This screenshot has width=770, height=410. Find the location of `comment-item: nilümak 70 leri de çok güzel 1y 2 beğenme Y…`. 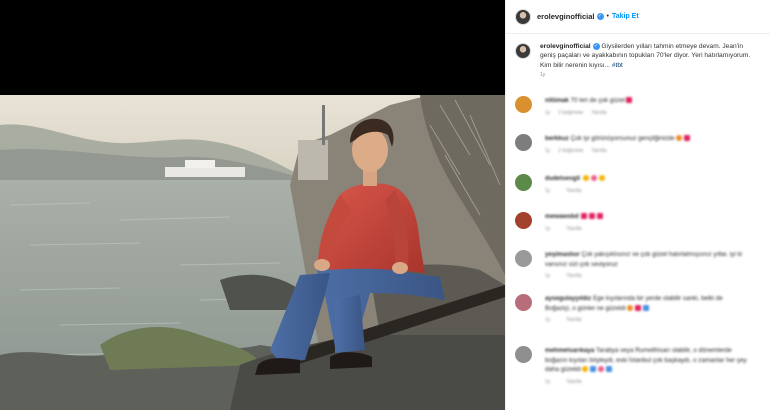

comment-item: nilümak 70 leri de çok güzel 1y 2 beğenme Y… is located at coordinates (640, 106).